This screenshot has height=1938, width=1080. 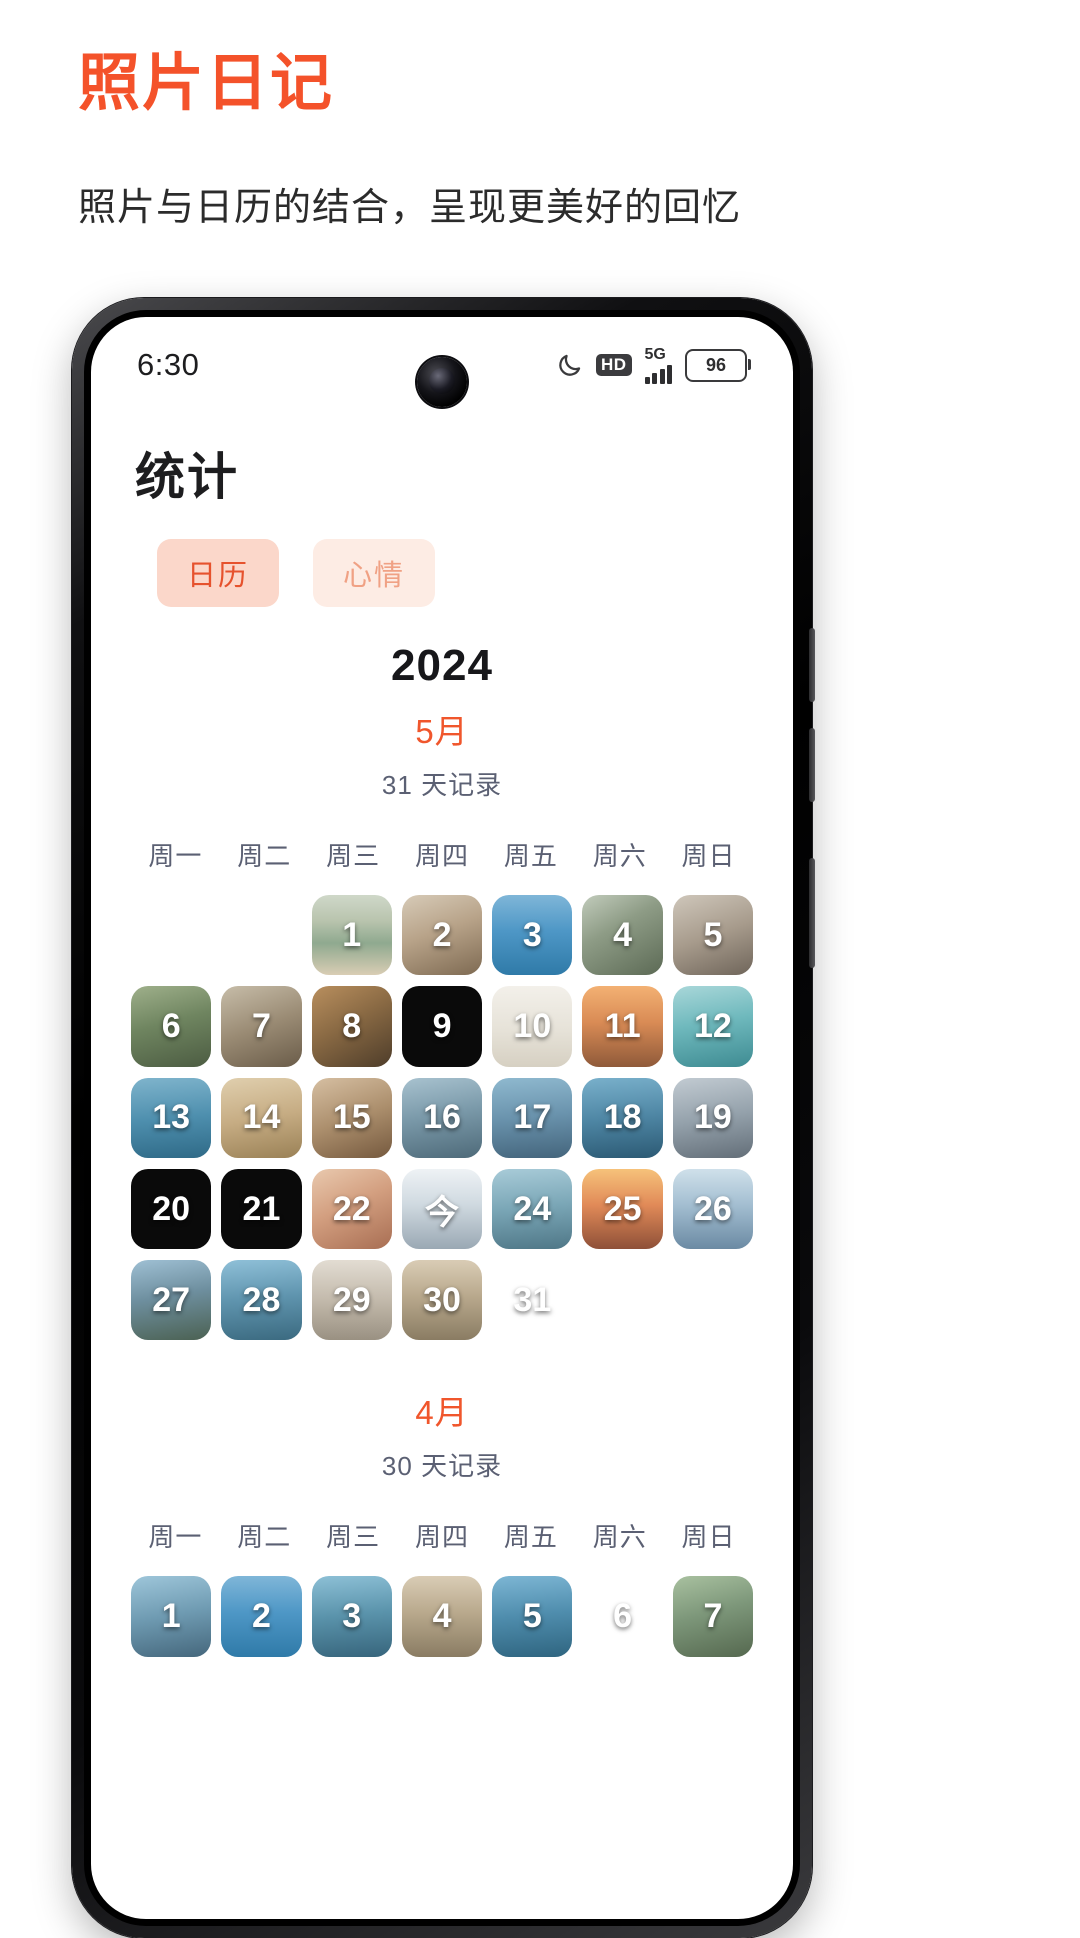 I want to click on calendar-day: 18, so click(x=622, y=1117).